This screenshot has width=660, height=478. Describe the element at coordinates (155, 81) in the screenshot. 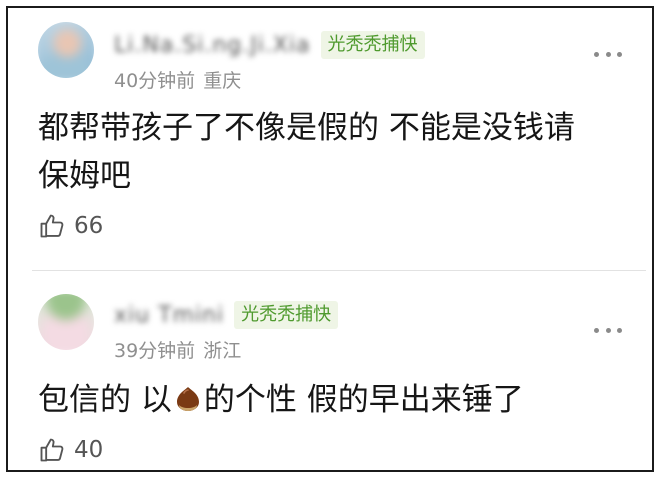

I see `comment-time: 40分钟前` at that location.